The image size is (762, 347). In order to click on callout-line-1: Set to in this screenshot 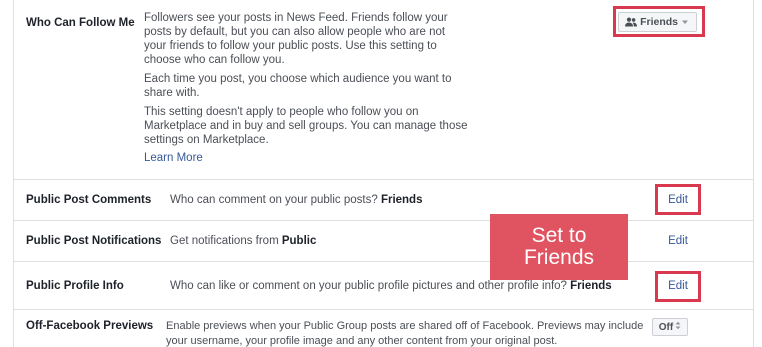, I will do `click(559, 235)`.